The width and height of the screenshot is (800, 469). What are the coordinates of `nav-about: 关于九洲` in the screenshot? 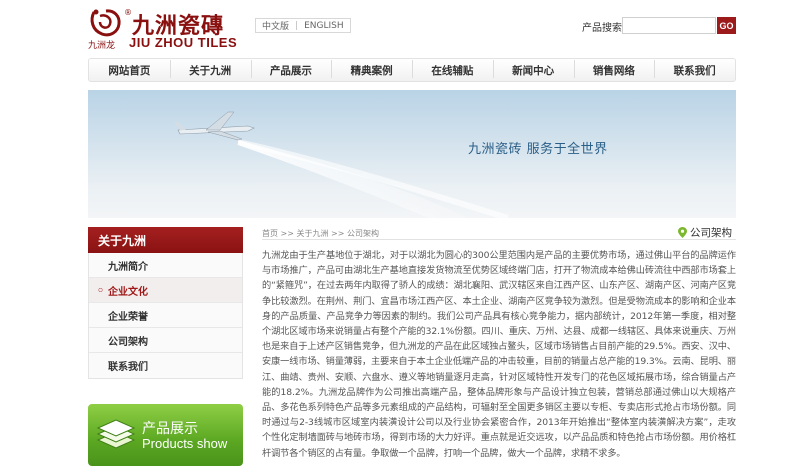 It's located at (210, 68).